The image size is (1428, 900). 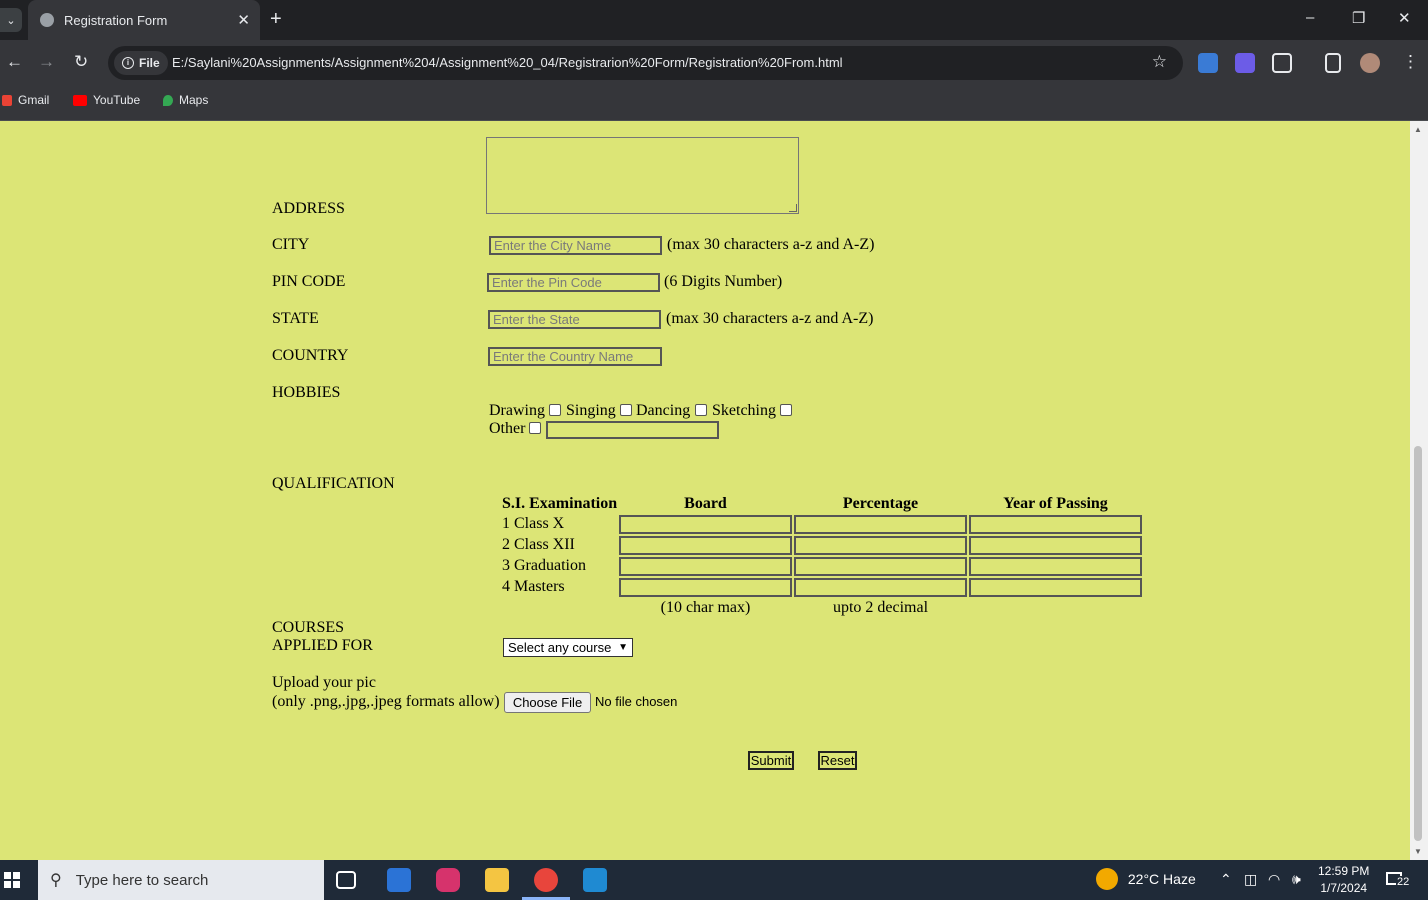 What do you see at coordinates (12, 880) in the screenshot?
I see `windows-start-icon` at bounding box center [12, 880].